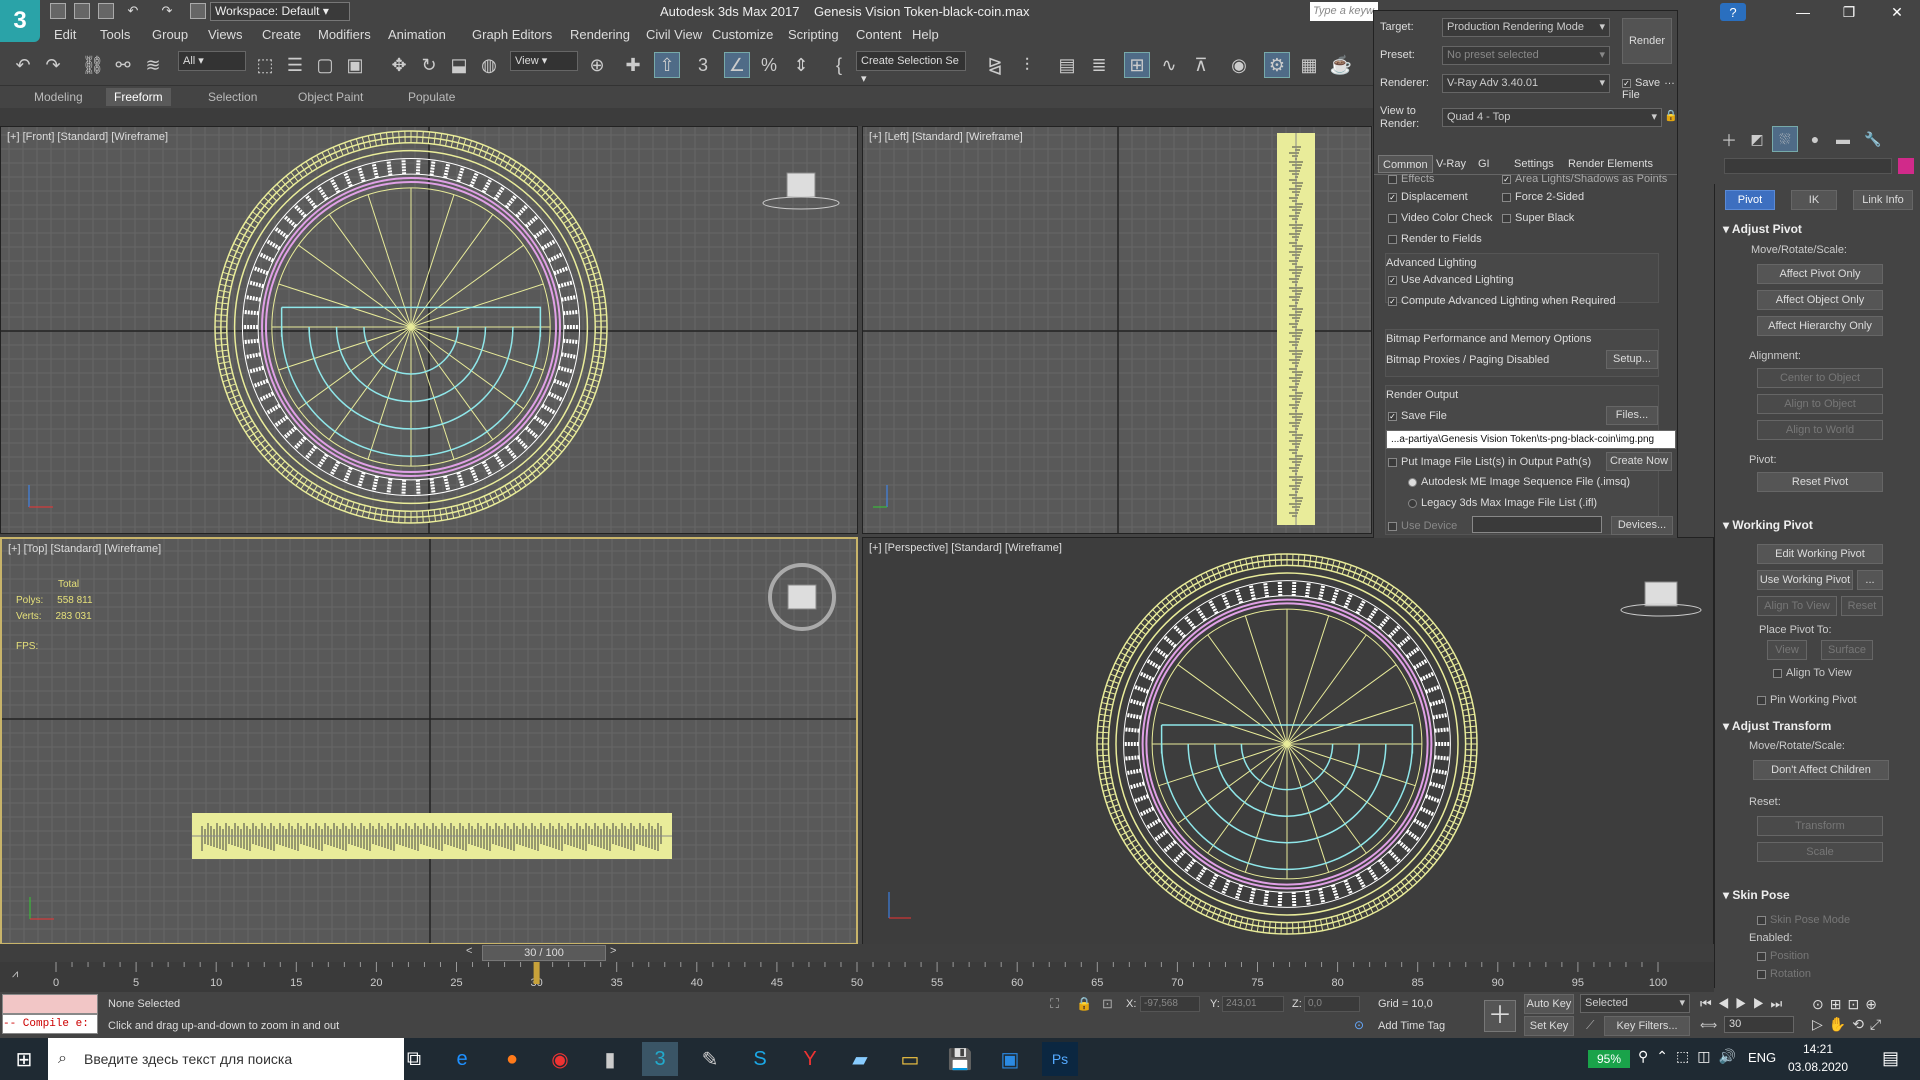 This screenshot has height=1080, width=1920. I want to click on next-frame-arrow: >, so click(613, 951).